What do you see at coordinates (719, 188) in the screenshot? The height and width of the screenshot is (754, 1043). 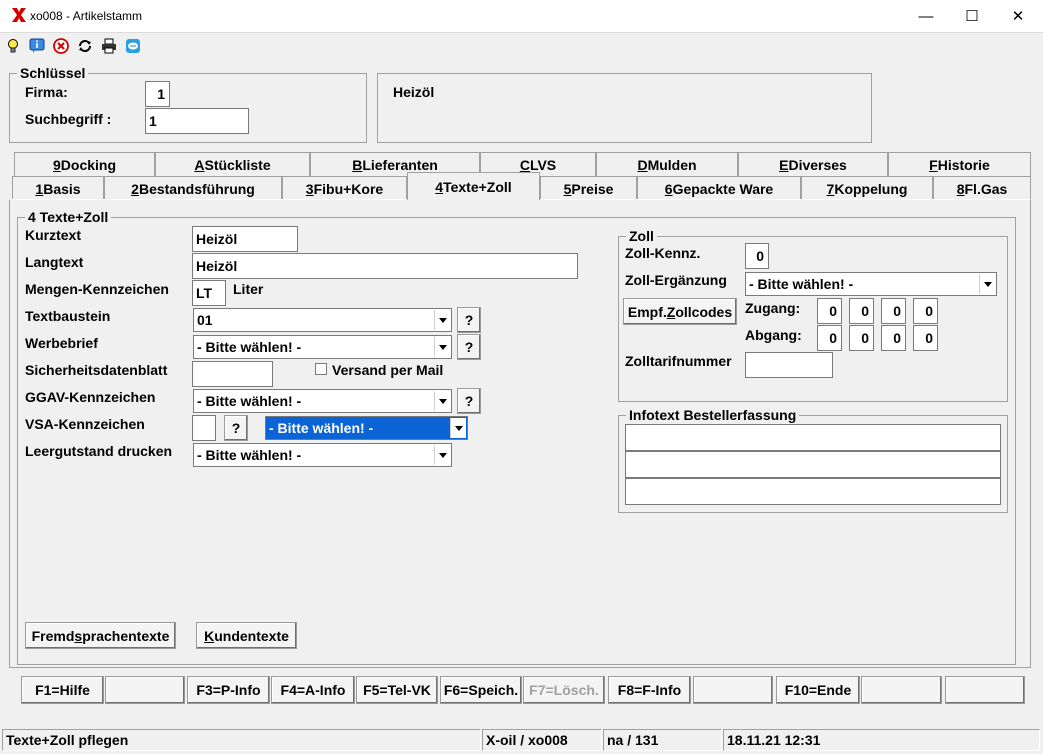 I see `tab-gepackte-ware: 6 Gepackte Ware` at bounding box center [719, 188].